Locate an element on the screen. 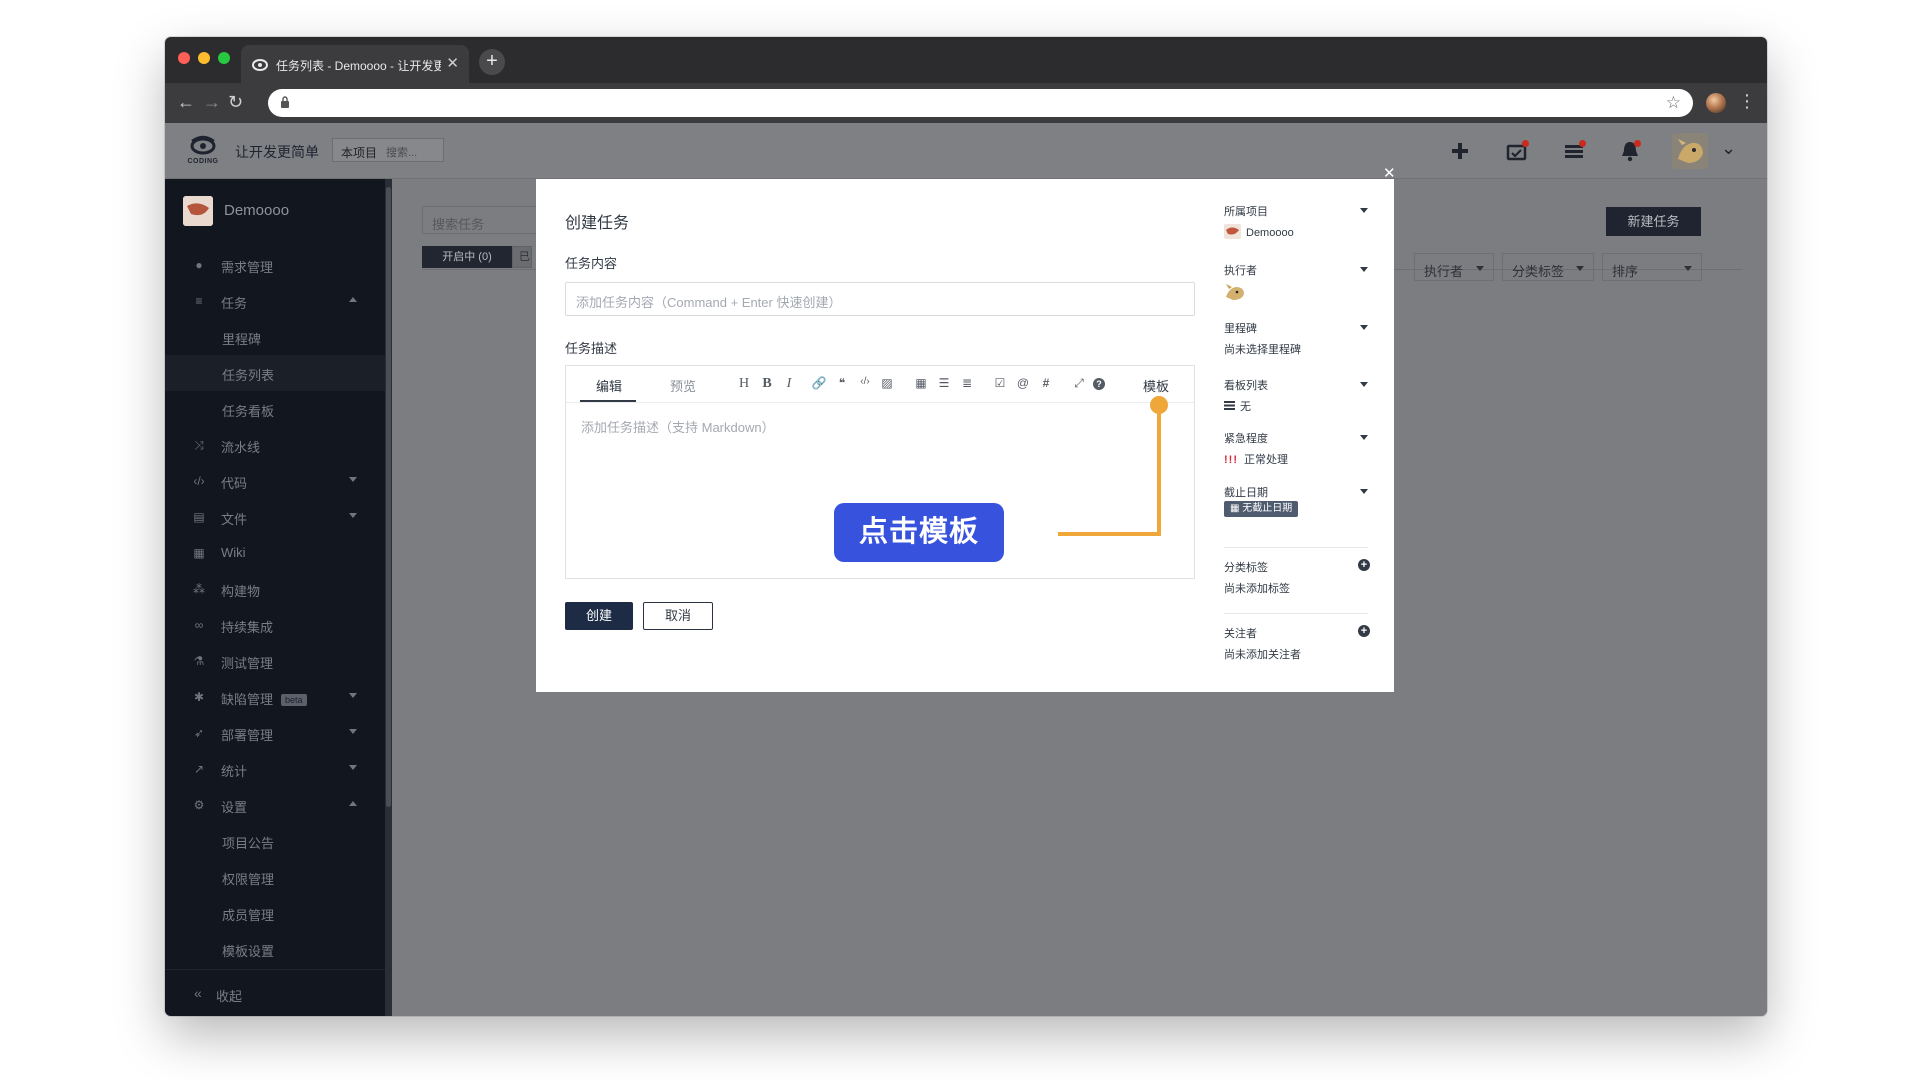  task-content-input: 添加任务内容（Command + Enter 快速创建） is located at coordinates (880, 299).